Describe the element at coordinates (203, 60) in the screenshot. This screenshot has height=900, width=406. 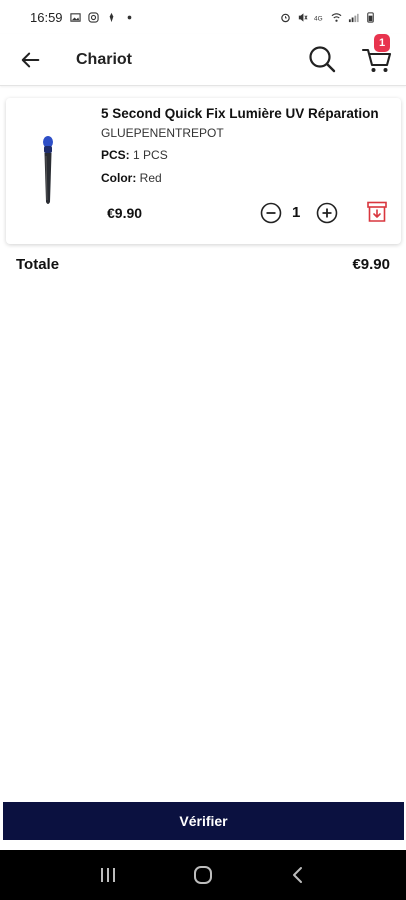
I see `app-bar: Chariot 1` at that location.